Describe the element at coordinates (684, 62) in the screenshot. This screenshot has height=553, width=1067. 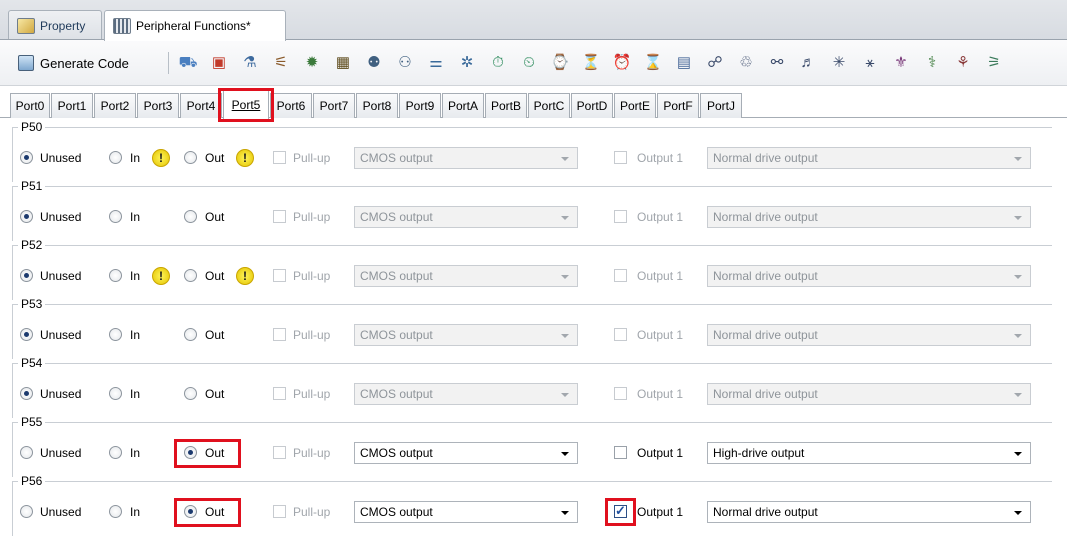
I see `rtc-icon: ▤` at that location.